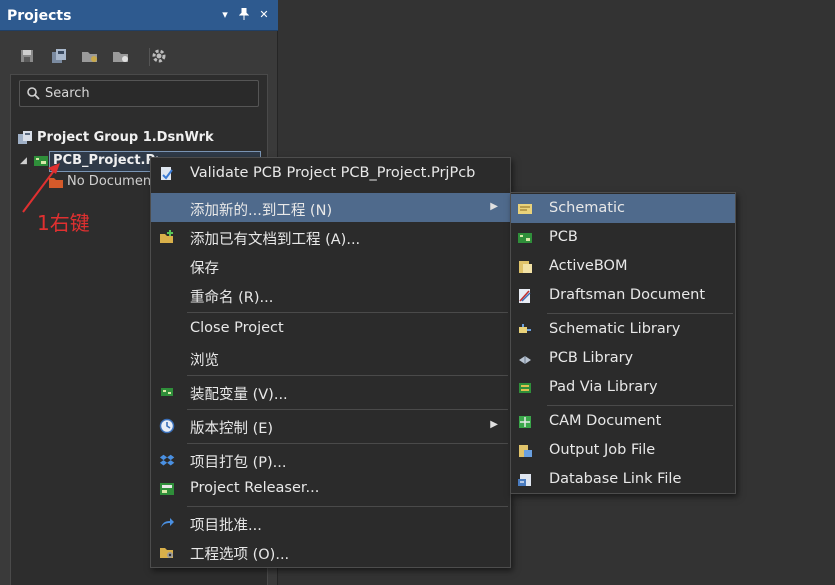 The height and width of the screenshot is (585, 835). Describe the element at coordinates (330, 207) in the screenshot. I see `menu-item-add-new: 添加新的...到工程 (N) ▶` at that location.